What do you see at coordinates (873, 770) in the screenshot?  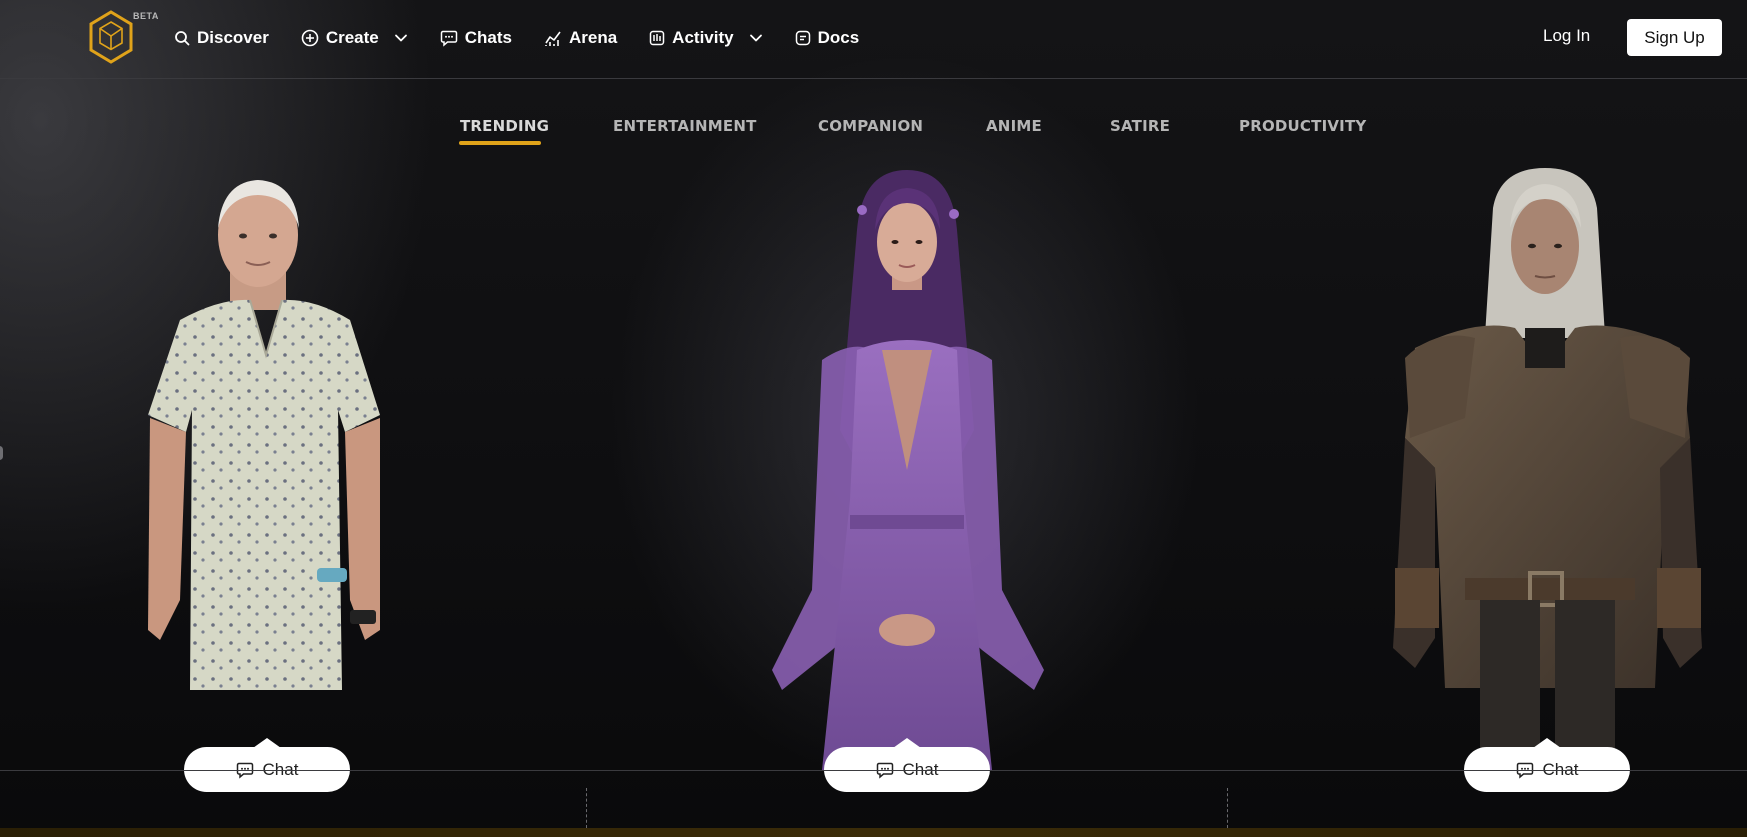 I see `carousel-baseline` at bounding box center [873, 770].